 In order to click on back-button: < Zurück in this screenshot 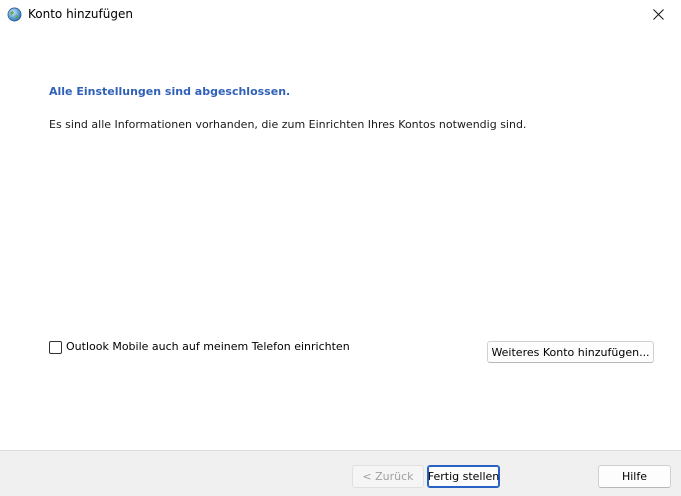, I will do `click(388, 476)`.